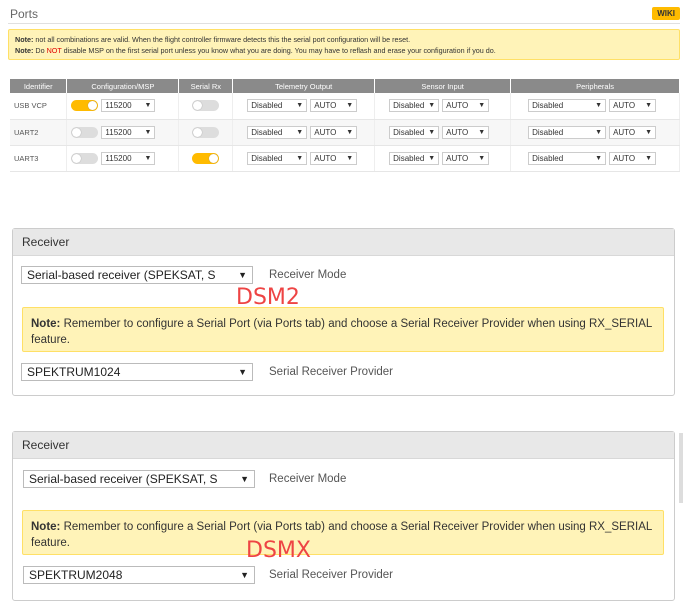  Describe the element at coordinates (681, 468) in the screenshot. I see `scrollbar` at that location.